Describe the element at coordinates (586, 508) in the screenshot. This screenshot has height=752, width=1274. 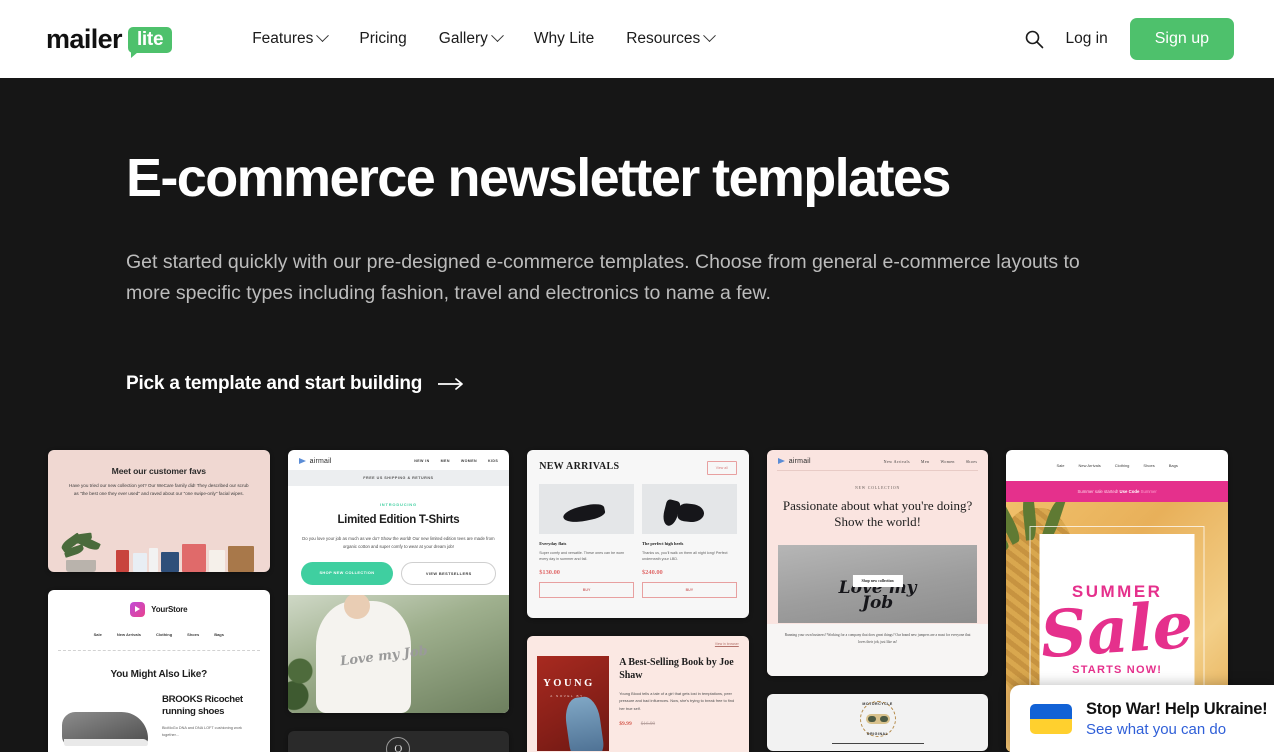
I see `flats-image` at that location.